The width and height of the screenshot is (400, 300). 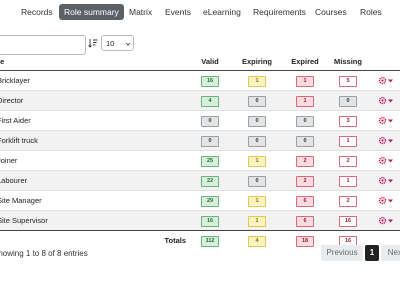 I want to click on chevron-down-icon, so click(x=128, y=44).